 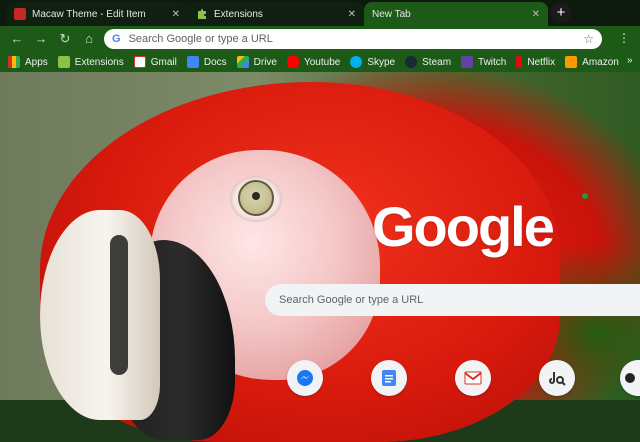 What do you see at coordinates (463, 226) in the screenshot?
I see `google-logo: Google` at bounding box center [463, 226].